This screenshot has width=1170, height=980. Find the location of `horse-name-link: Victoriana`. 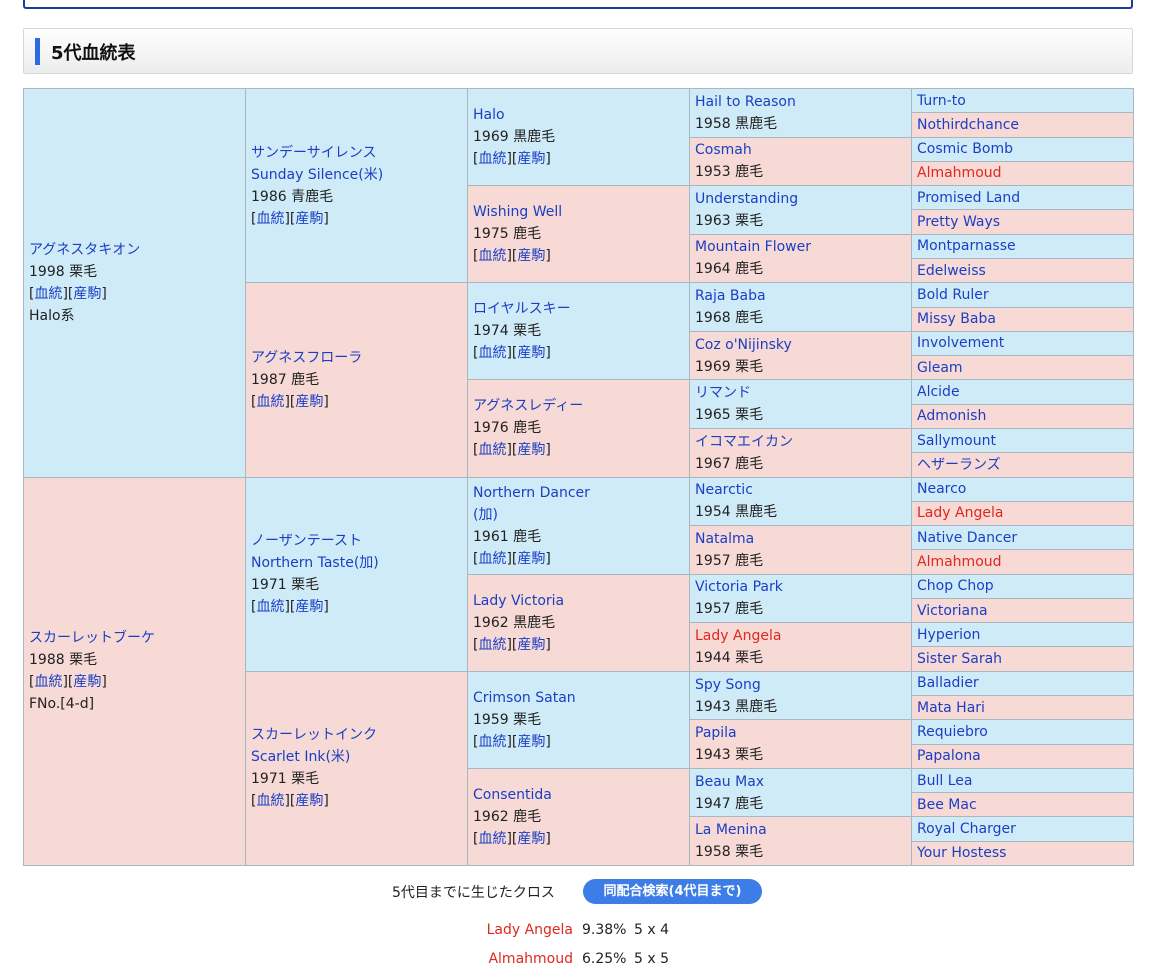

horse-name-link: Victoriana is located at coordinates (952, 611).